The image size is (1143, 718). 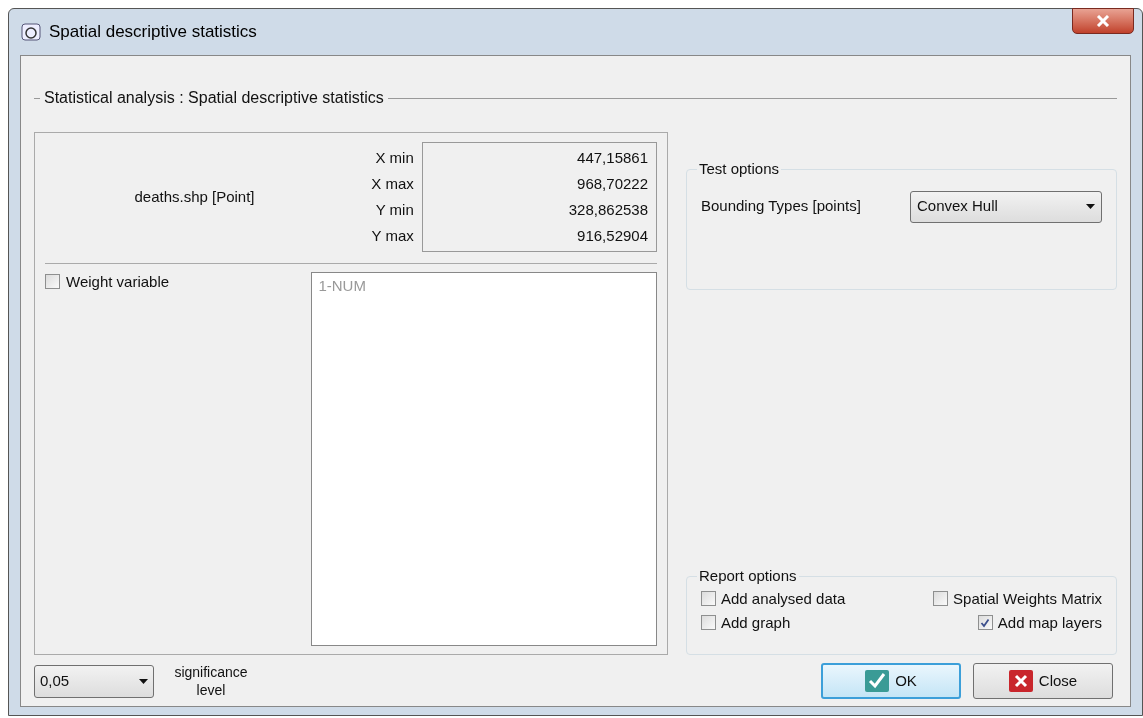 I want to click on significance-label: significance level, so click(x=211, y=681).